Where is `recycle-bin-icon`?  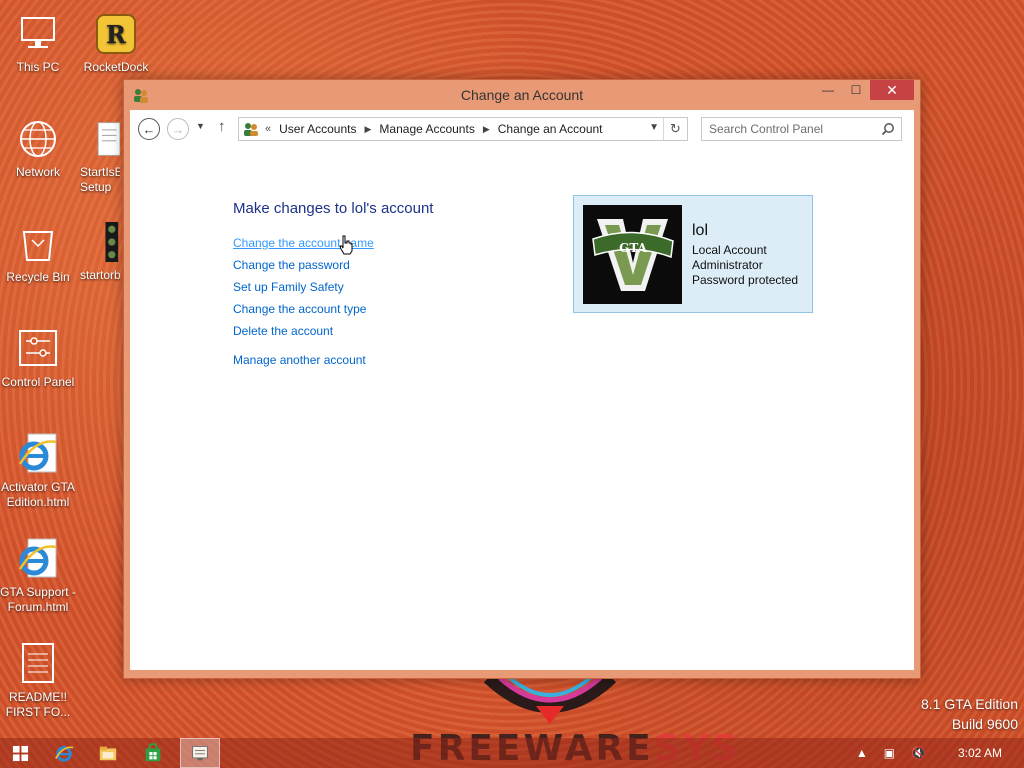 recycle-bin-icon is located at coordinates (38, 244).